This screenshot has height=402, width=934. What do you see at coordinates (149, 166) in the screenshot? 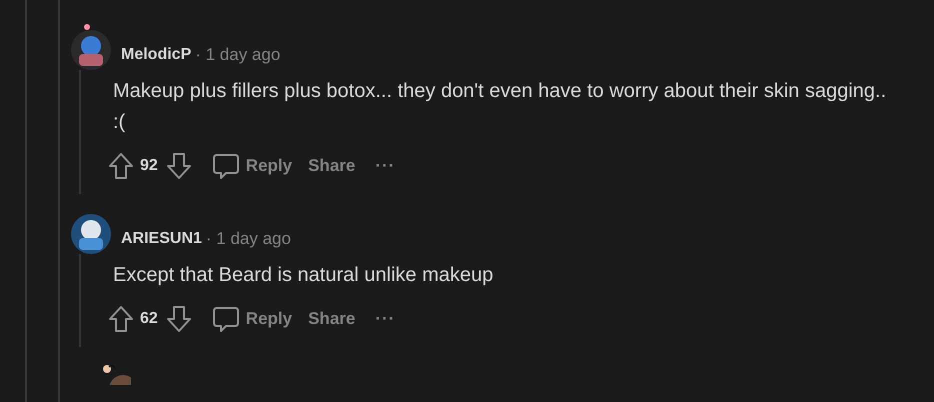
I see `vote-count: 92` at bounding box center [149, 166].